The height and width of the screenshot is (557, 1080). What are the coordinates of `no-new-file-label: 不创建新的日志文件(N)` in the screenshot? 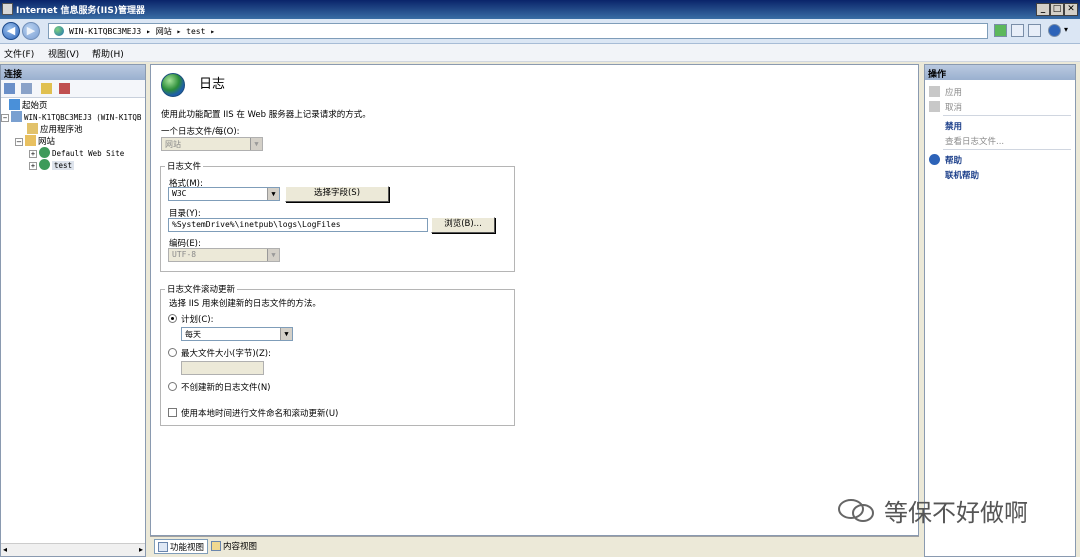 It's located at (226, 388).